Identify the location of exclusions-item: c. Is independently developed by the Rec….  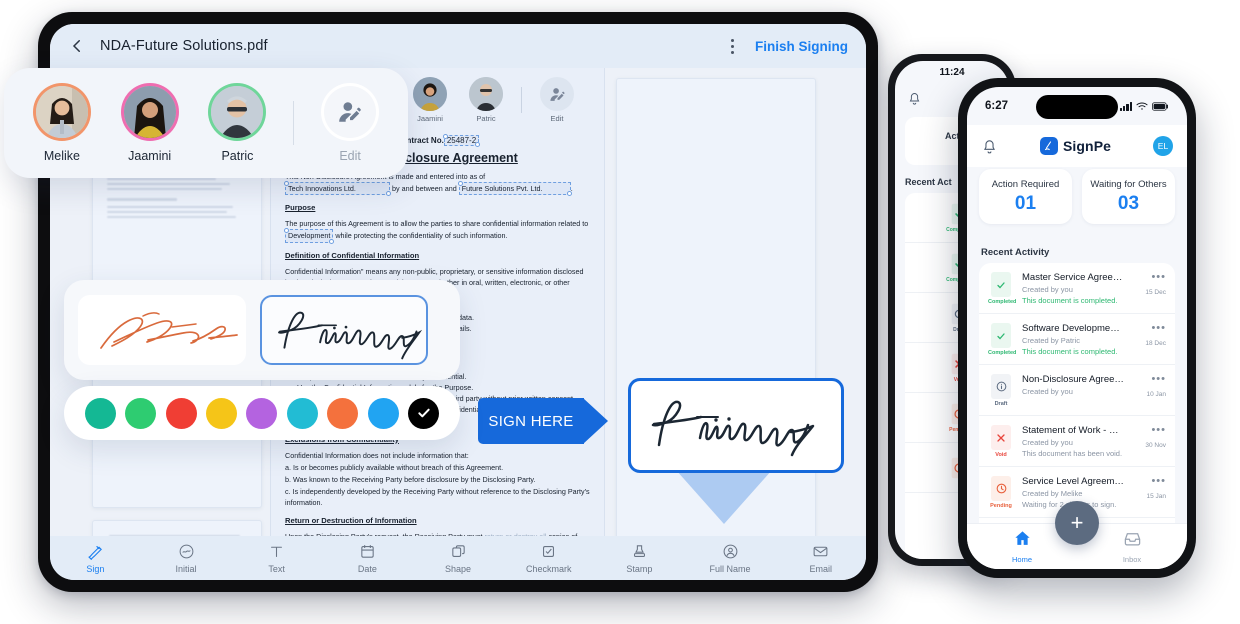
(437, 497).